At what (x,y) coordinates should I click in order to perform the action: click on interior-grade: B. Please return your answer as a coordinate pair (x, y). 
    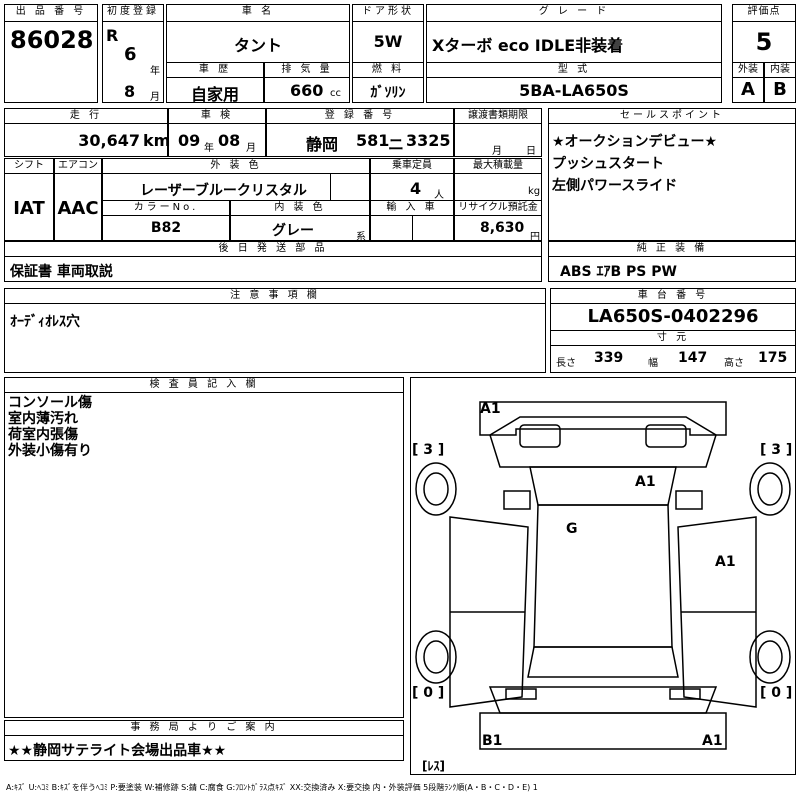
    Looking at the image, I should click on (780, 89).